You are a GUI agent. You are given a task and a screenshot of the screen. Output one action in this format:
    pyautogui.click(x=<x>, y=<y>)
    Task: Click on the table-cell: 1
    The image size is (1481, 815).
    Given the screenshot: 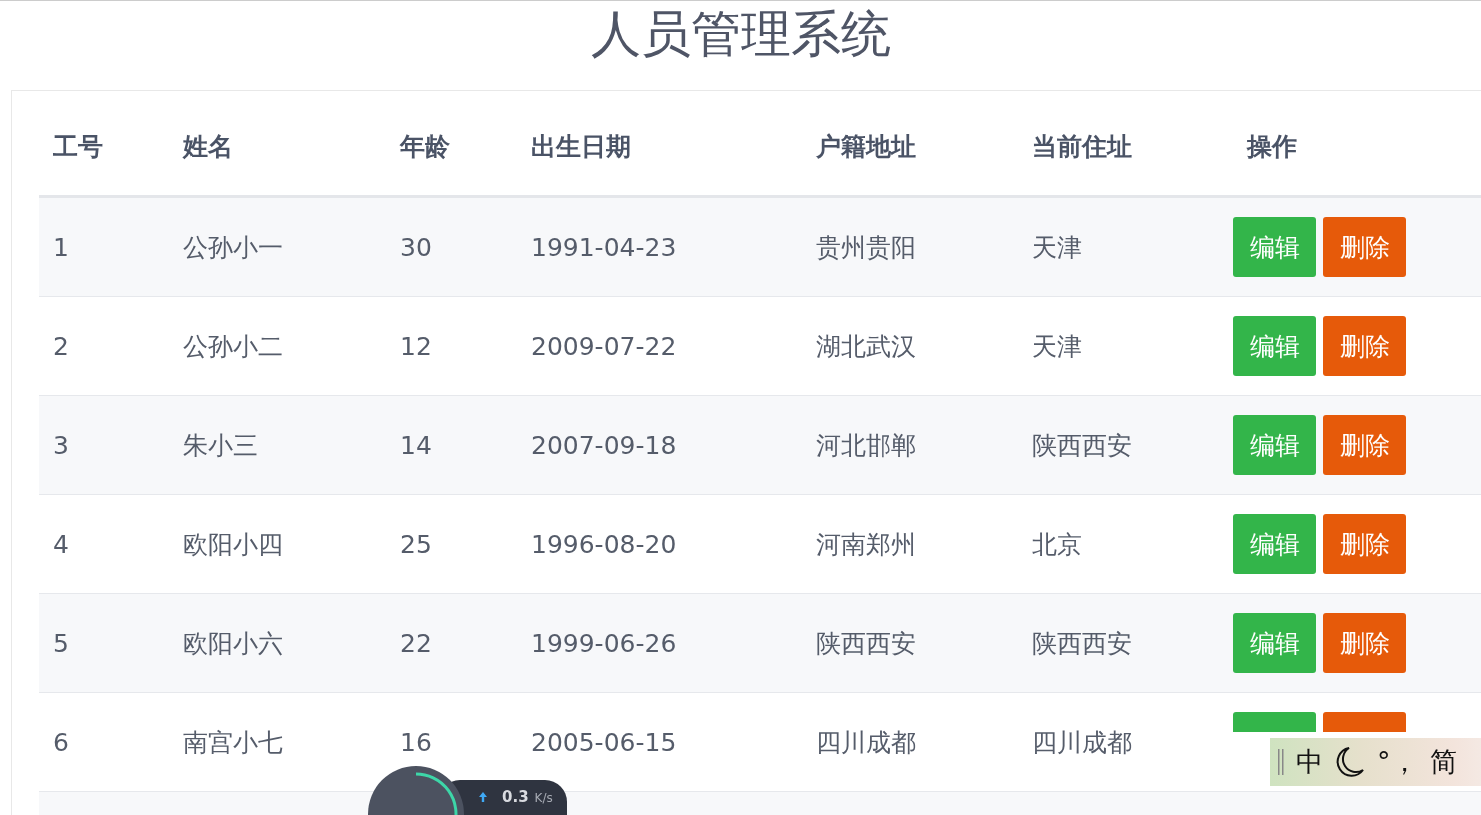 What is the action you would take?
    pyautogui.click(x=61, y=247)
    